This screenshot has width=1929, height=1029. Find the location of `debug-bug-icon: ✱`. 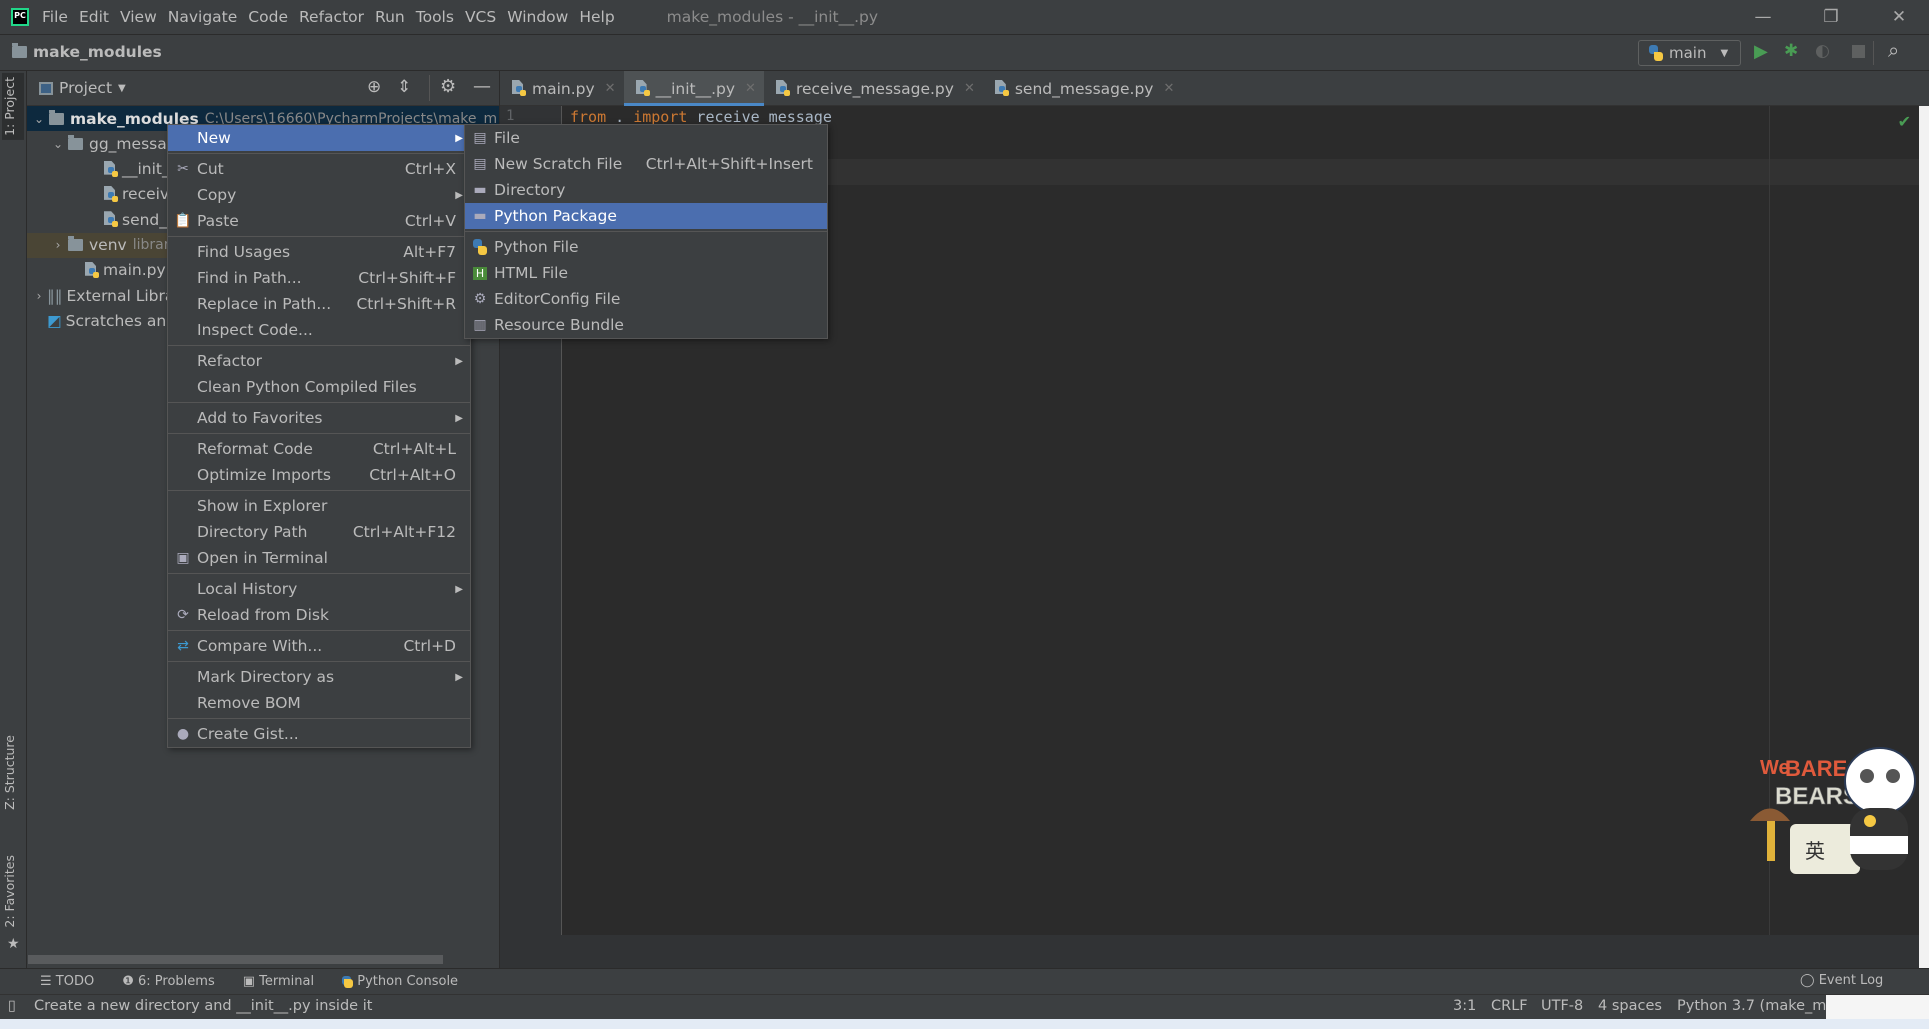

debug-bug-icon: ✱ is located at coordinates (1791, 51).